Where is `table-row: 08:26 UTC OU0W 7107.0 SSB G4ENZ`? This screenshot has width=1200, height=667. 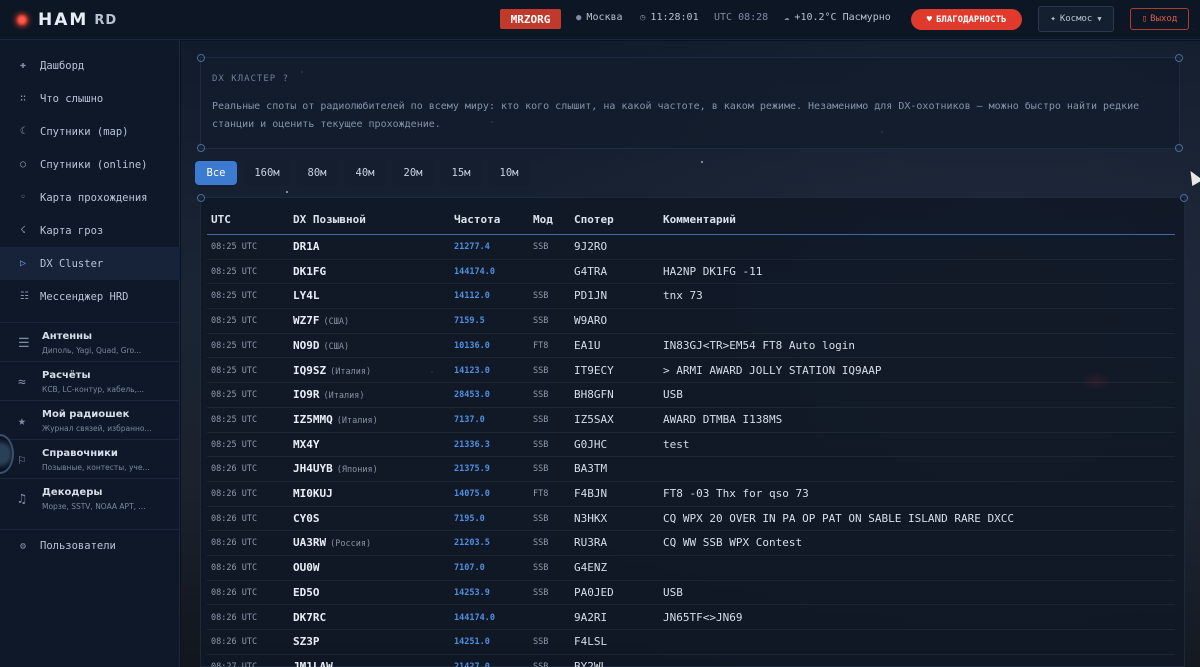 table-row: 08:26 UTC OU0W 7107.0 SSB G4ENZ is located at coordinates (691, 568).